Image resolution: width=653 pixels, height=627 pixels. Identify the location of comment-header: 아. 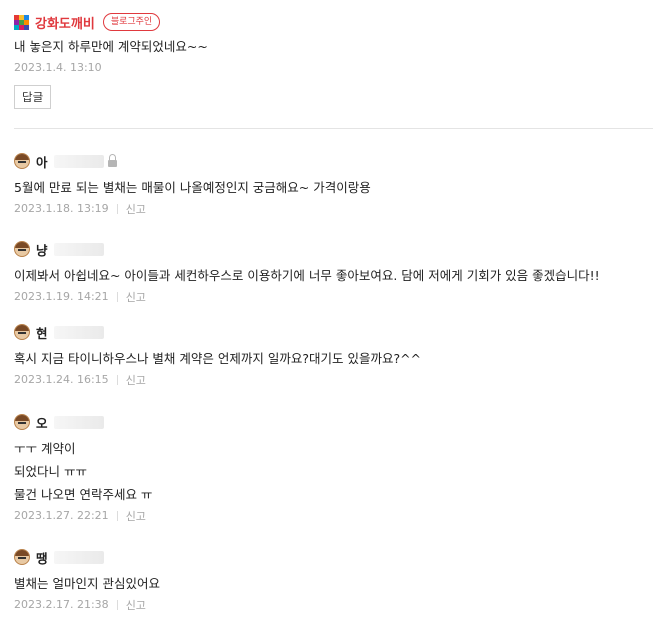
(333, 161).